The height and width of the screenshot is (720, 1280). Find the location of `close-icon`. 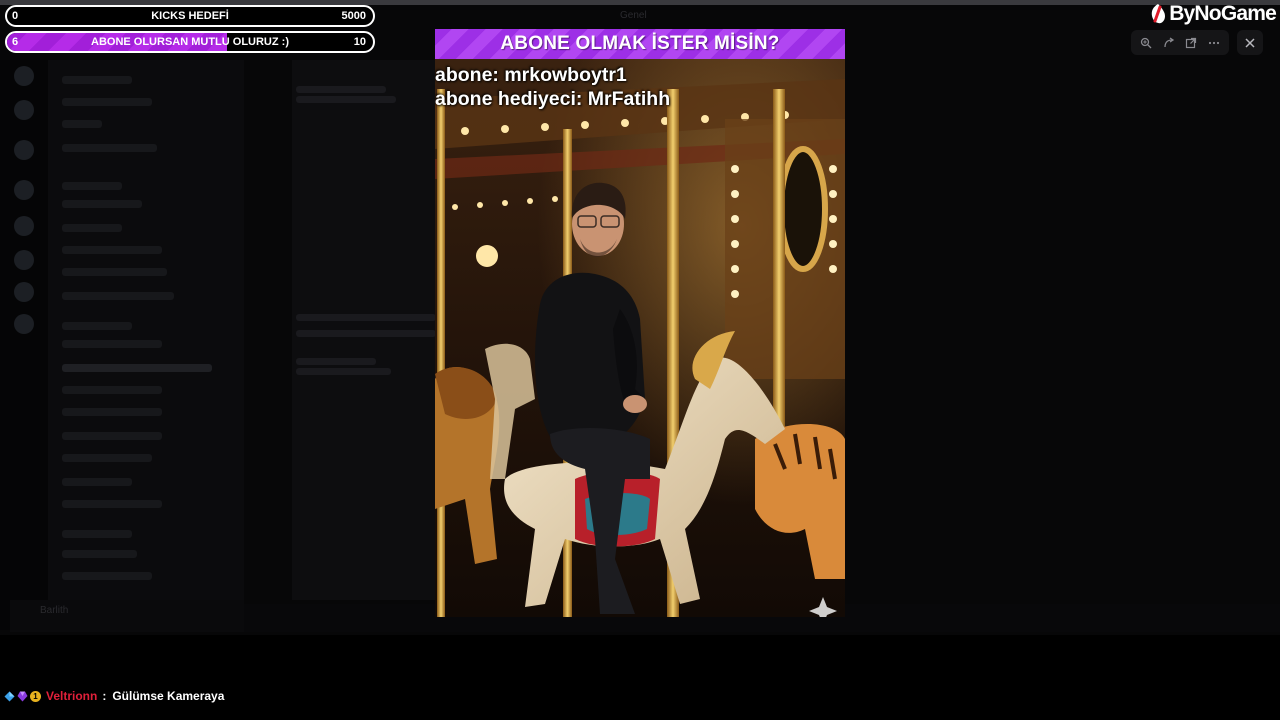

close-icon is located at coordinates (1250, 42).